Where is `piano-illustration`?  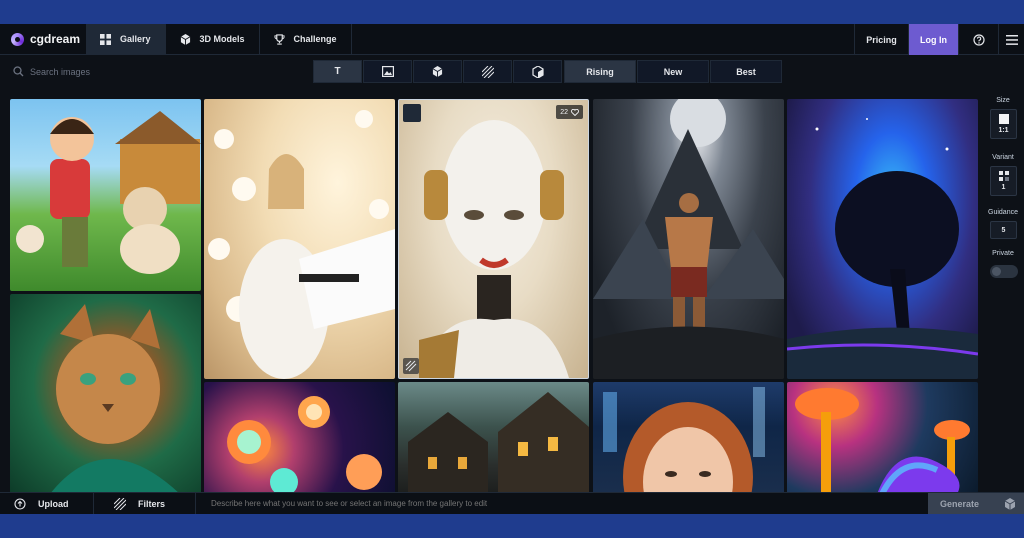
piano-illustration is located at coordinates (301, 244).